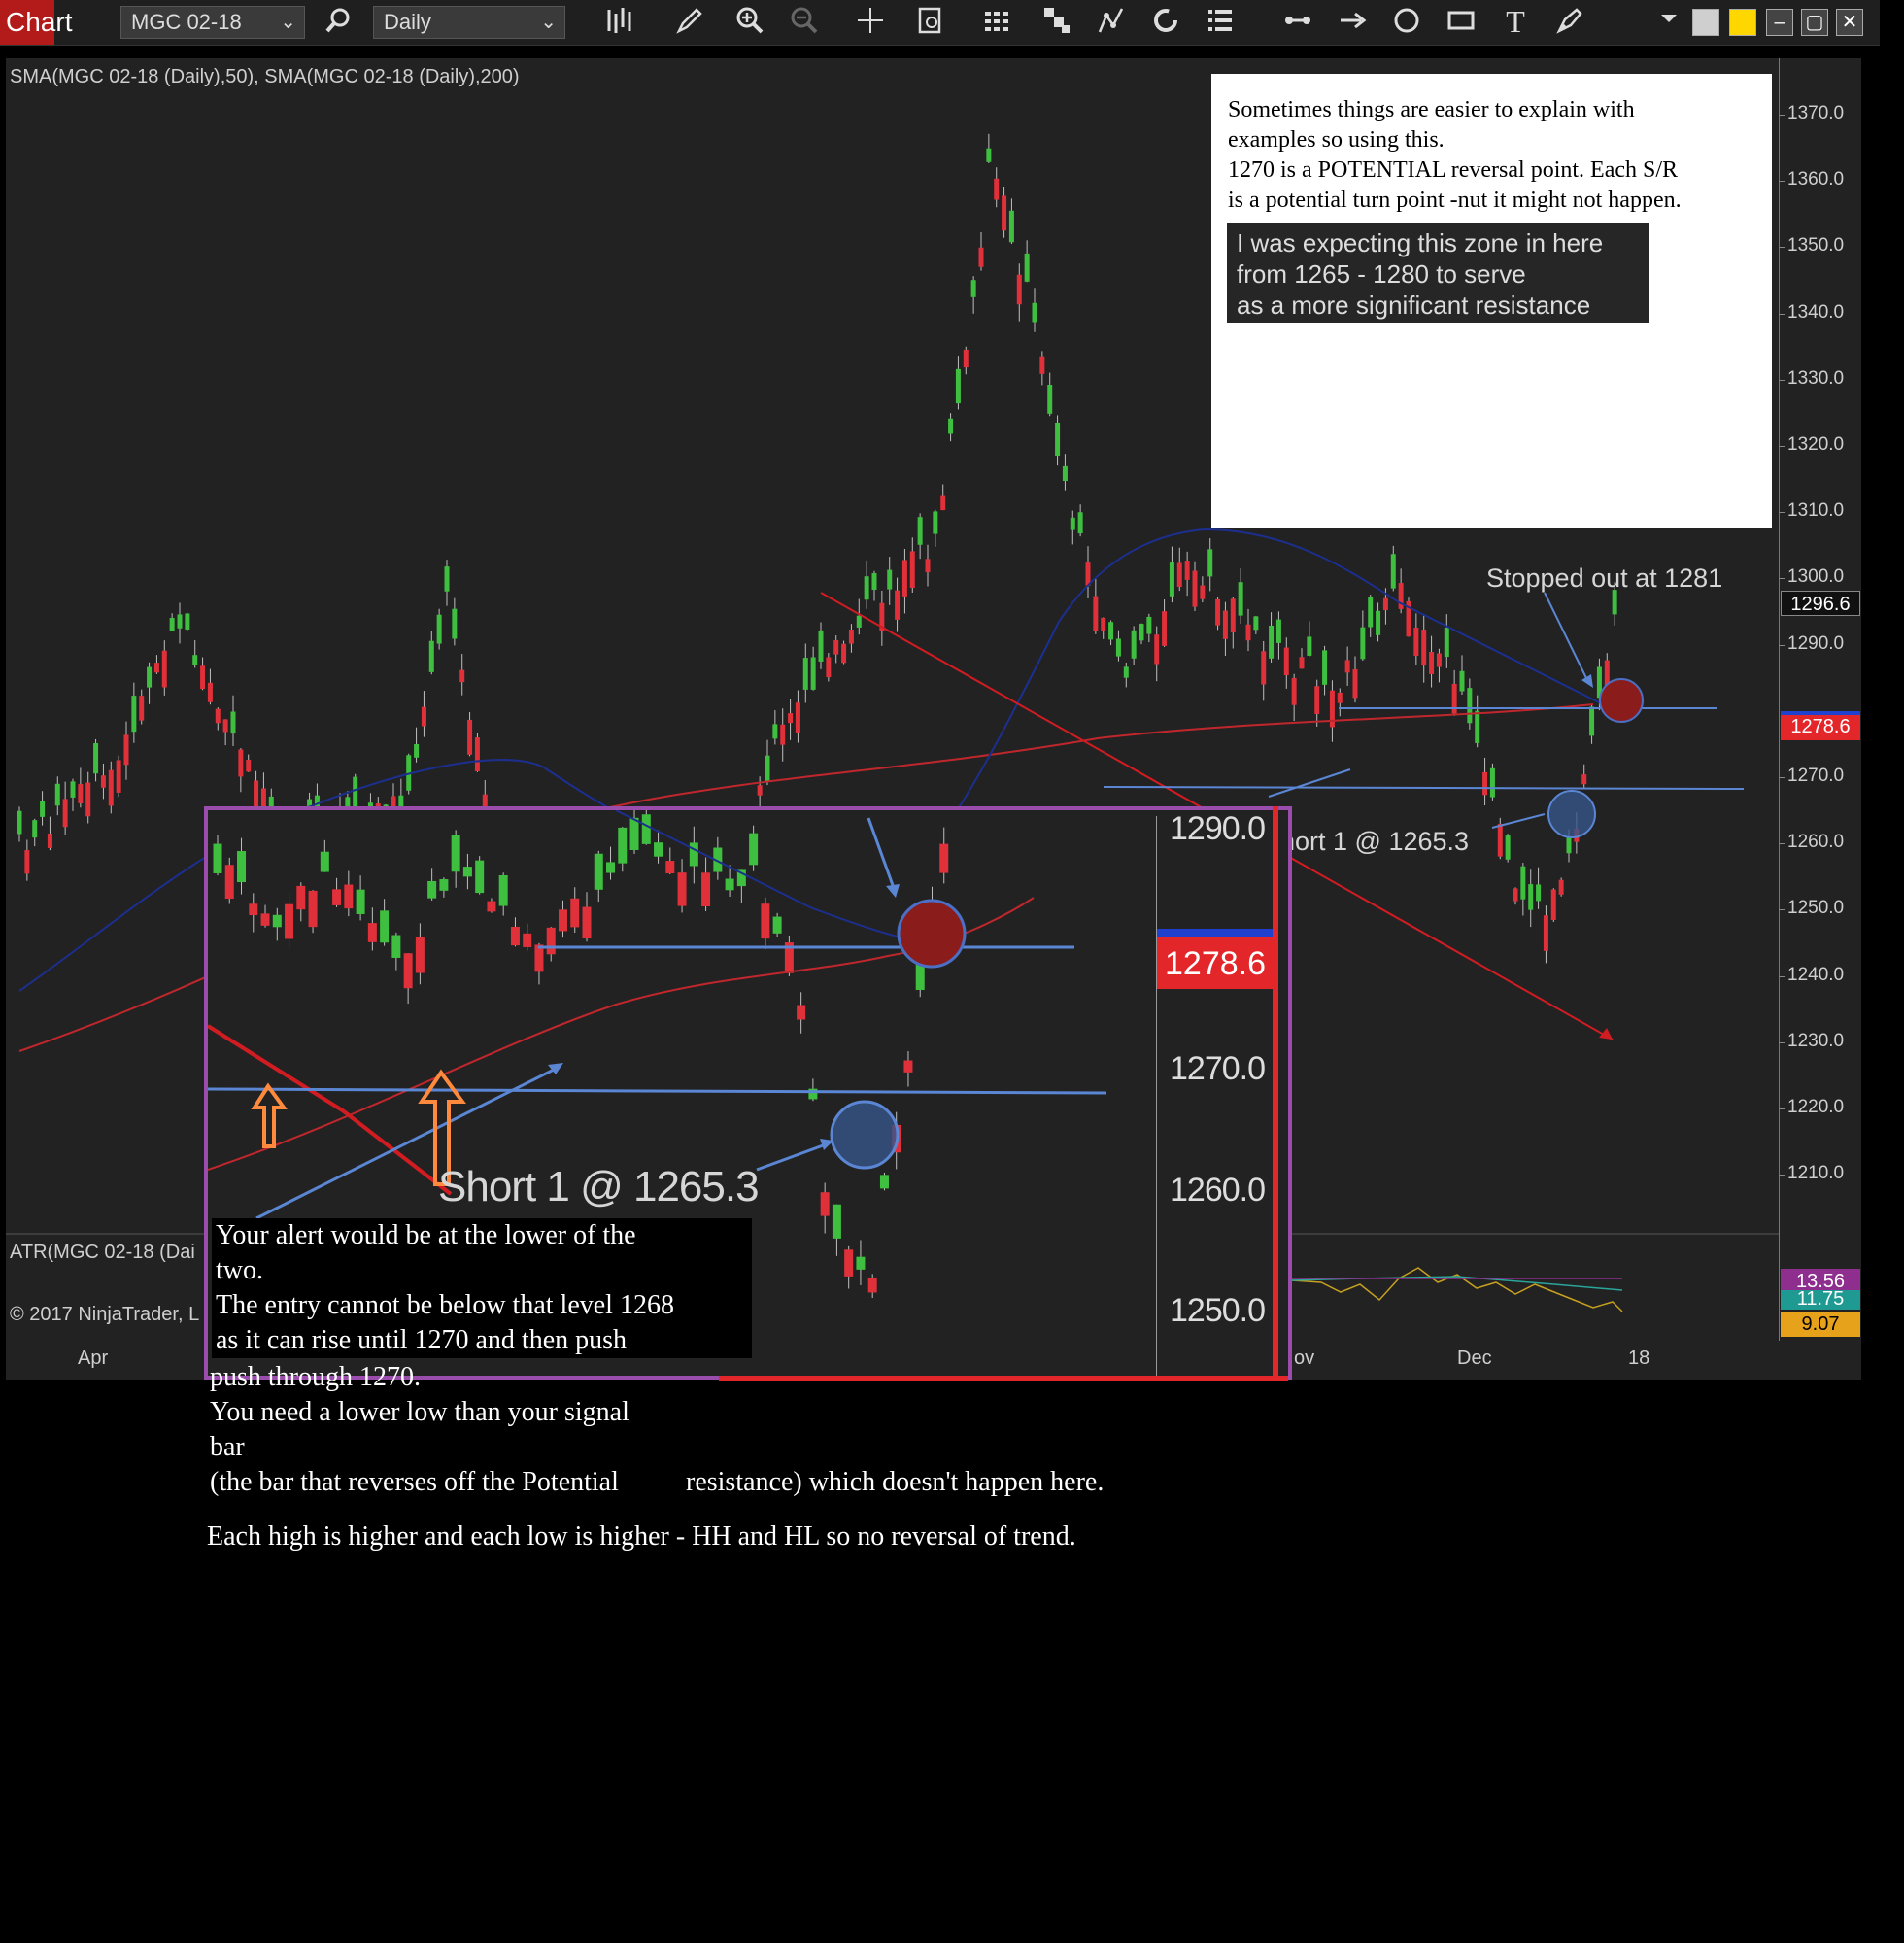 This screenshot has width=1904, height=1943. I want to click on atr-line, so click(1457, 1289).